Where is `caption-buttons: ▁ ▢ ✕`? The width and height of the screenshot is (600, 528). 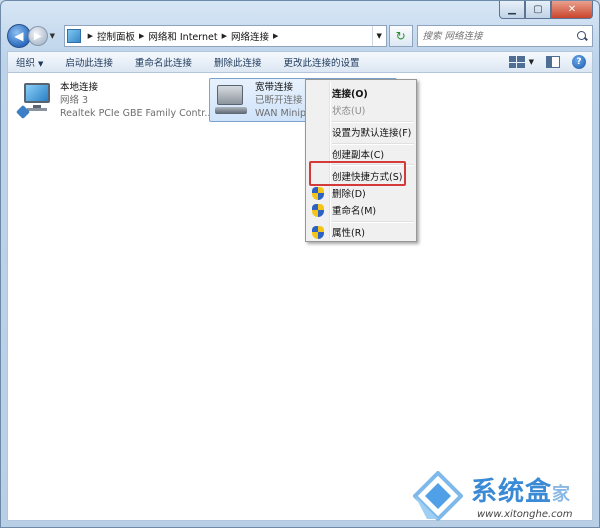
caption-buttons: ▁ ▢ ✕ is located at coordinates (546, 10).